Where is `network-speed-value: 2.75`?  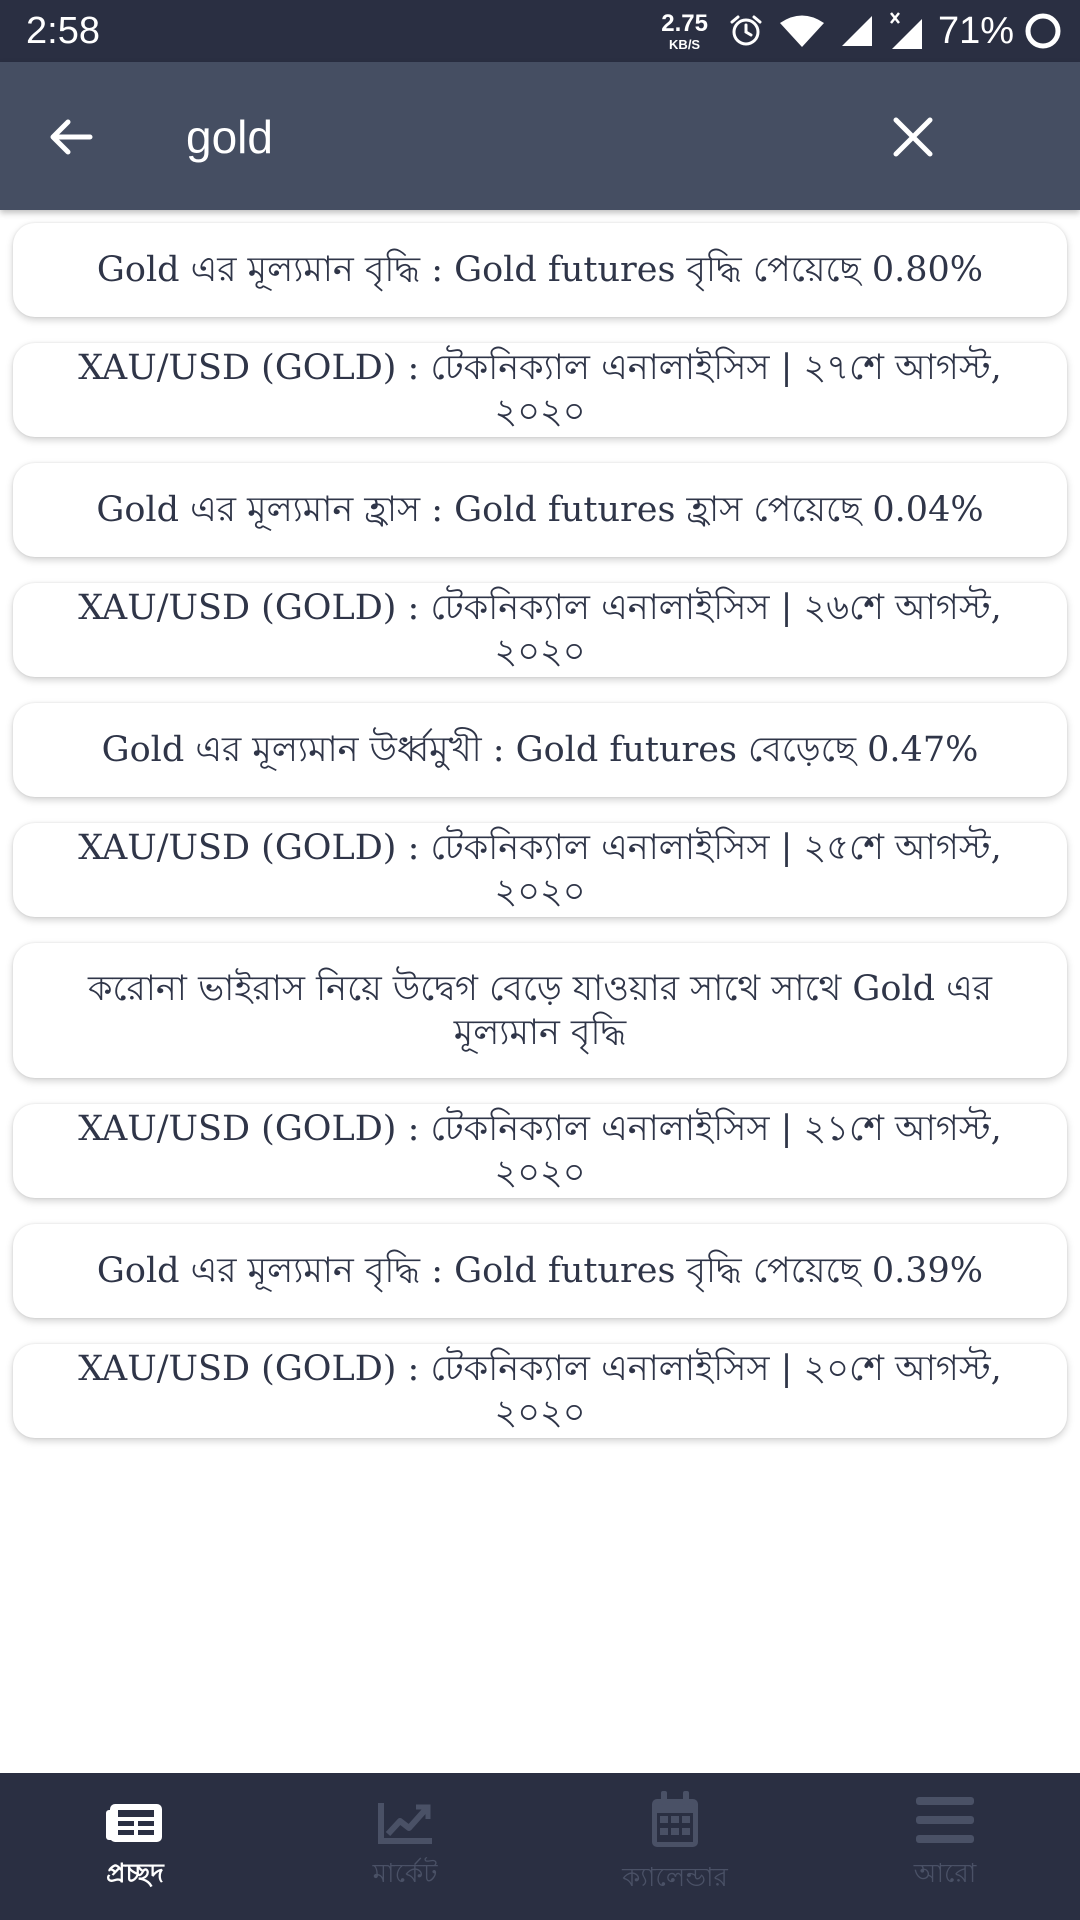
network-speed-value: 2.75 is located at coordinates (684, 23).